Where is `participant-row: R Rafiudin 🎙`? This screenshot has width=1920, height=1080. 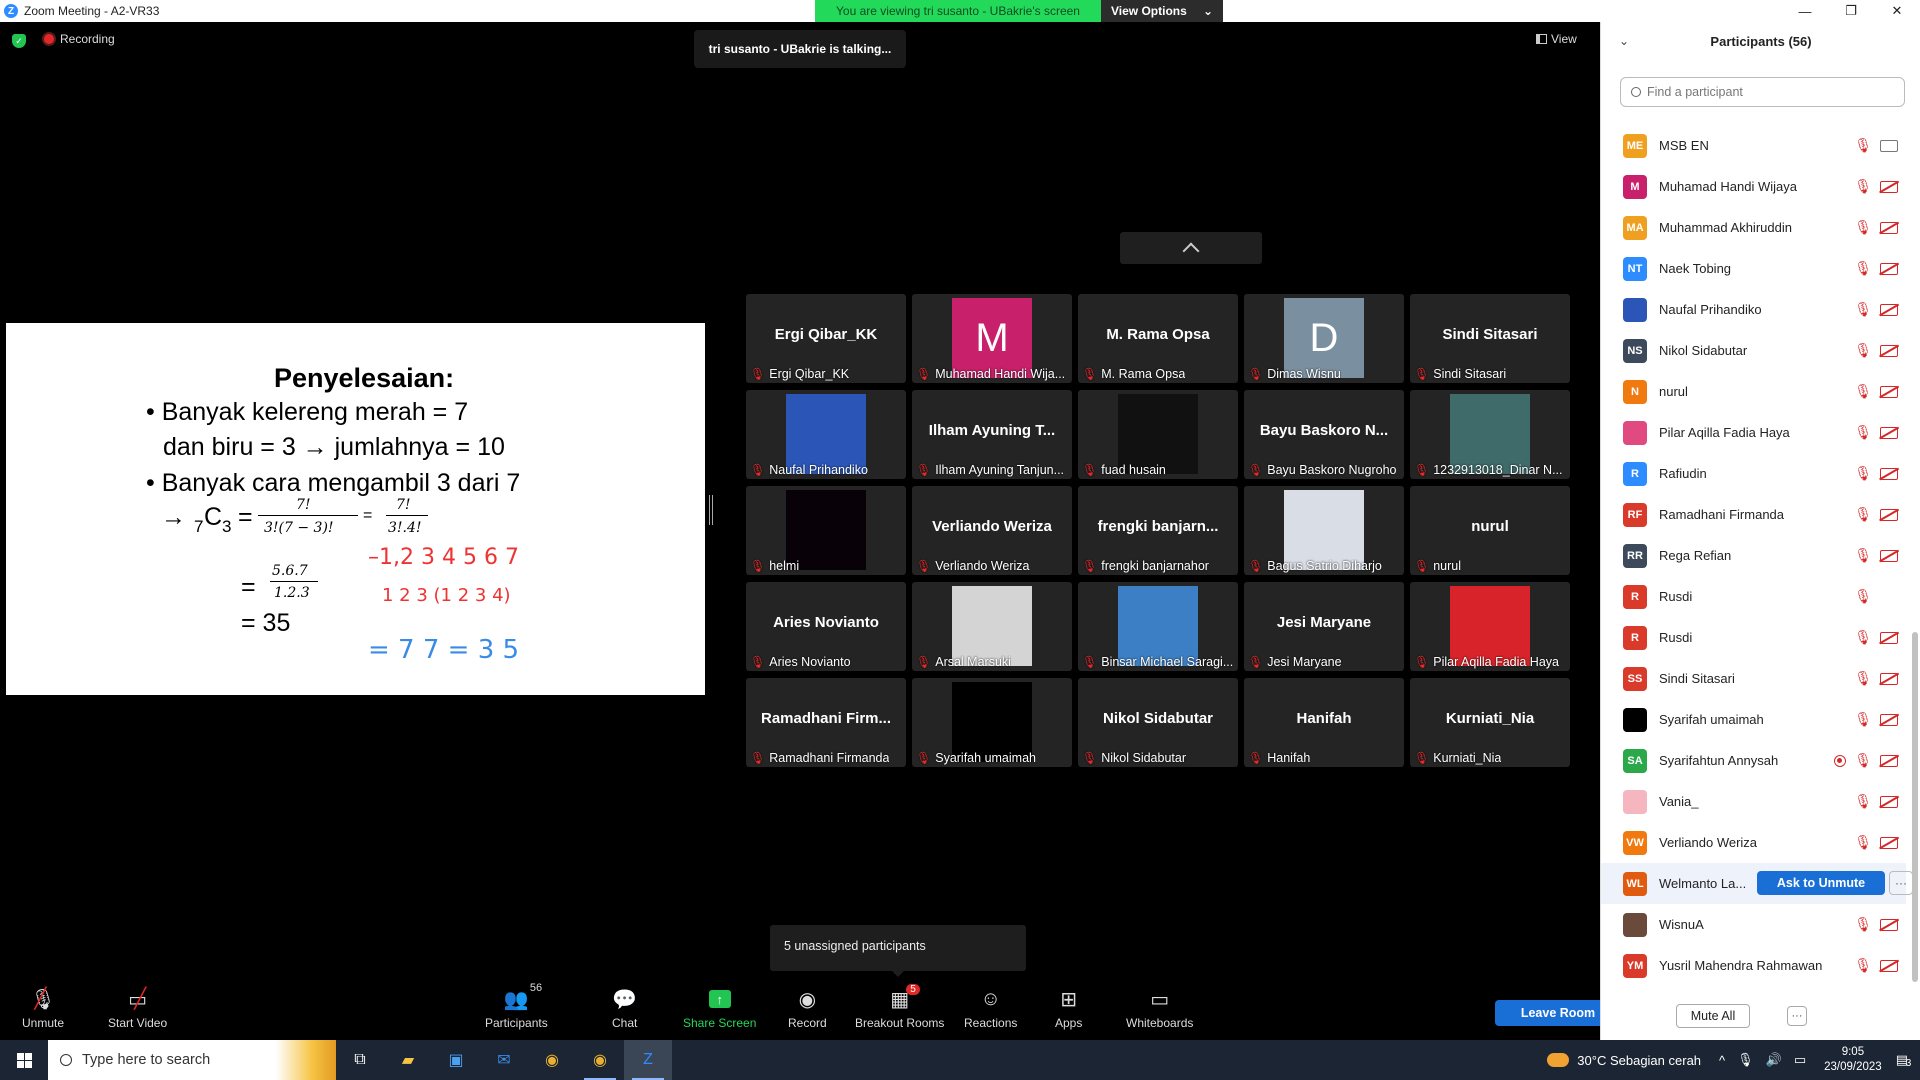 participant-row: R Rafiudin 🎙 is located at coordinates (1753, 473).